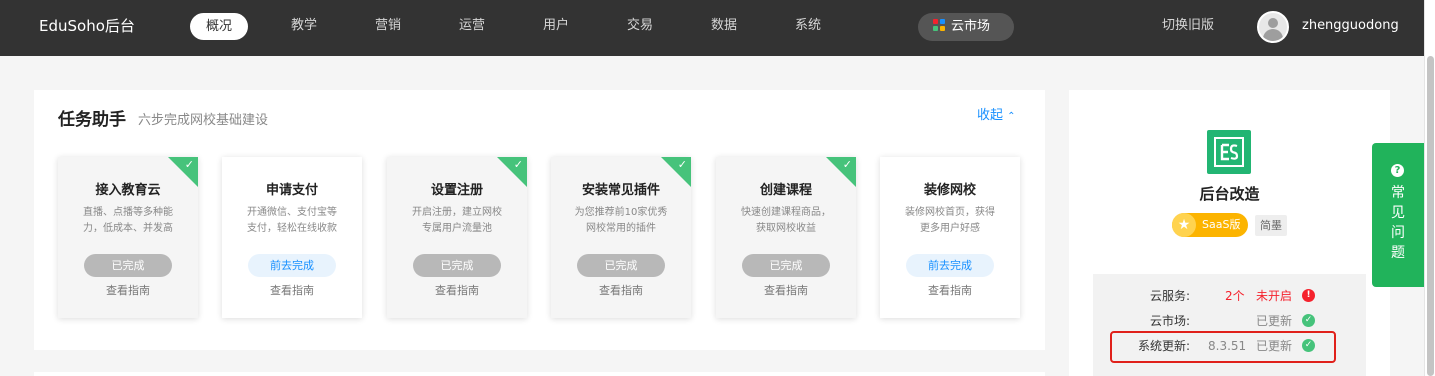  I want to click on step-card-education-cloud: ✓ 接入教育云 直播、点播等多种能 力，低成本、并发高 已完成 查看指南, so click(128, 237).